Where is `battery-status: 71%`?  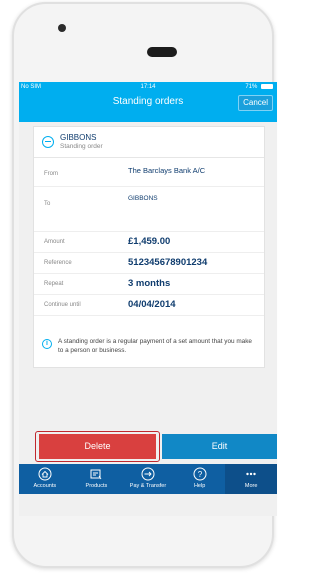
battery-status: 71% is located at coordinates (259, 87).